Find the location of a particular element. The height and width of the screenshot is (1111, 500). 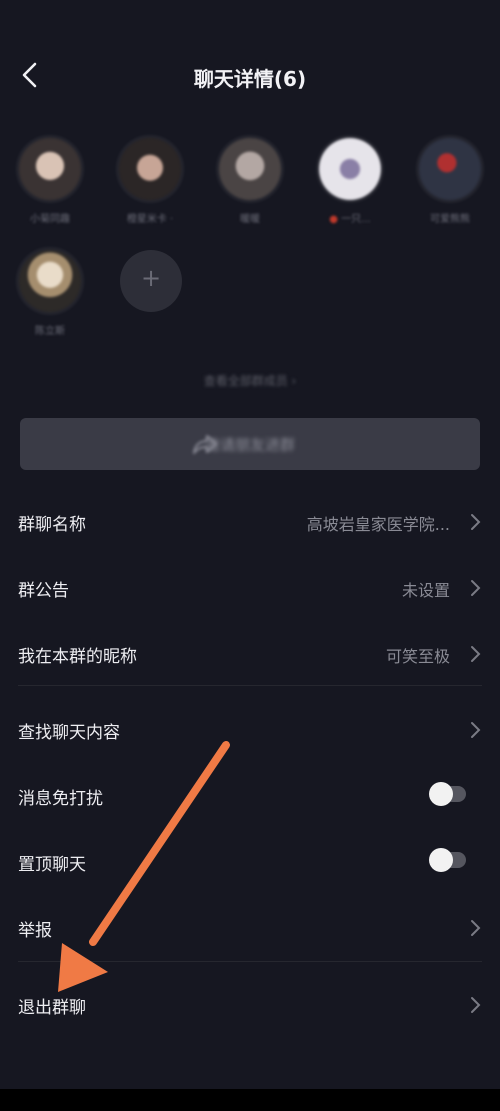

member-item: 陈立斯 is located at coordinates (50, 293).